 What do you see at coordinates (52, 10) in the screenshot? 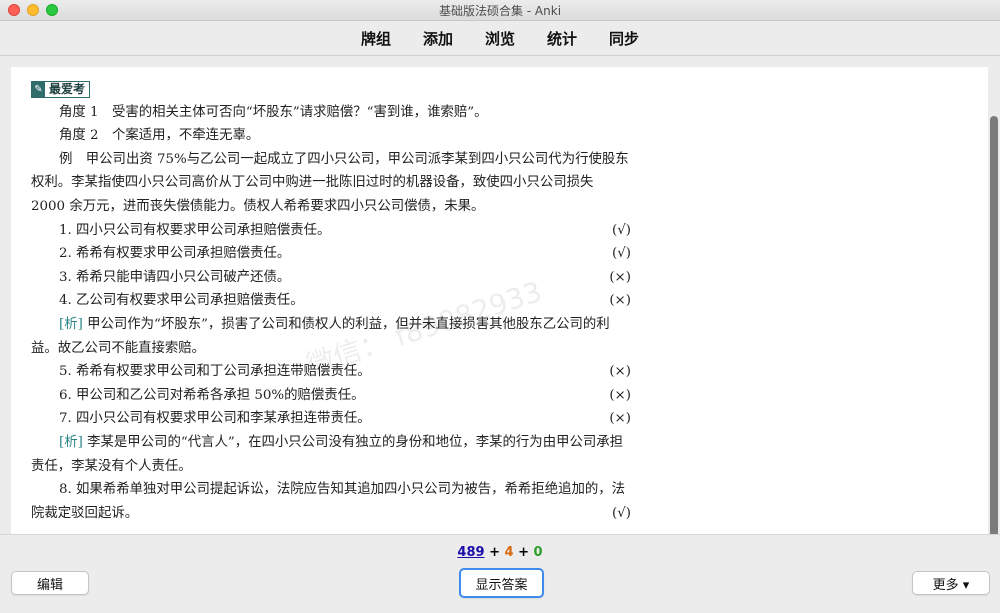
I see `maximize-window-button` at bounding box center [52, 10].